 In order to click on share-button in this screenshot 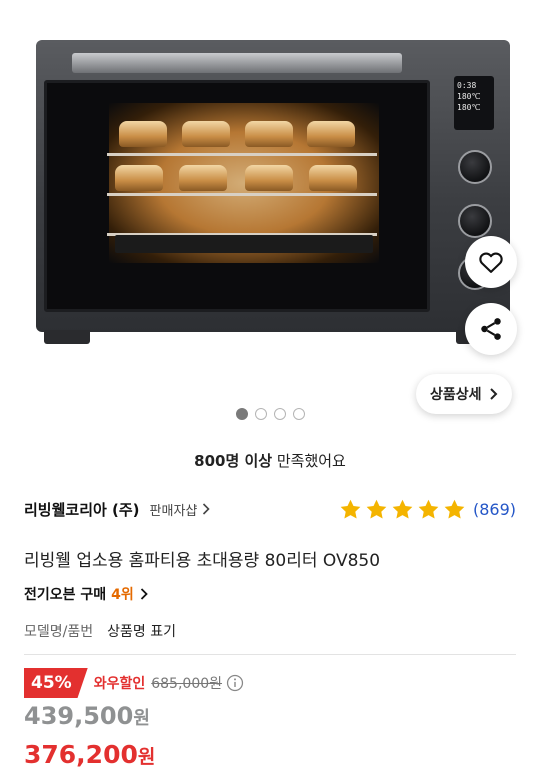, I will do `click(491, 329)`.